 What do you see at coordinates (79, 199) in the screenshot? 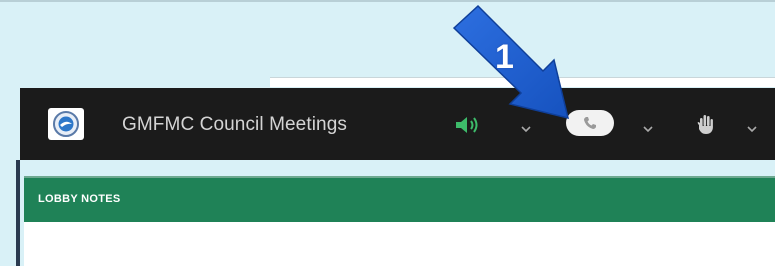
I see `lobby-notes-title: LOBBY NOTES` at bounding box center [79, 199].